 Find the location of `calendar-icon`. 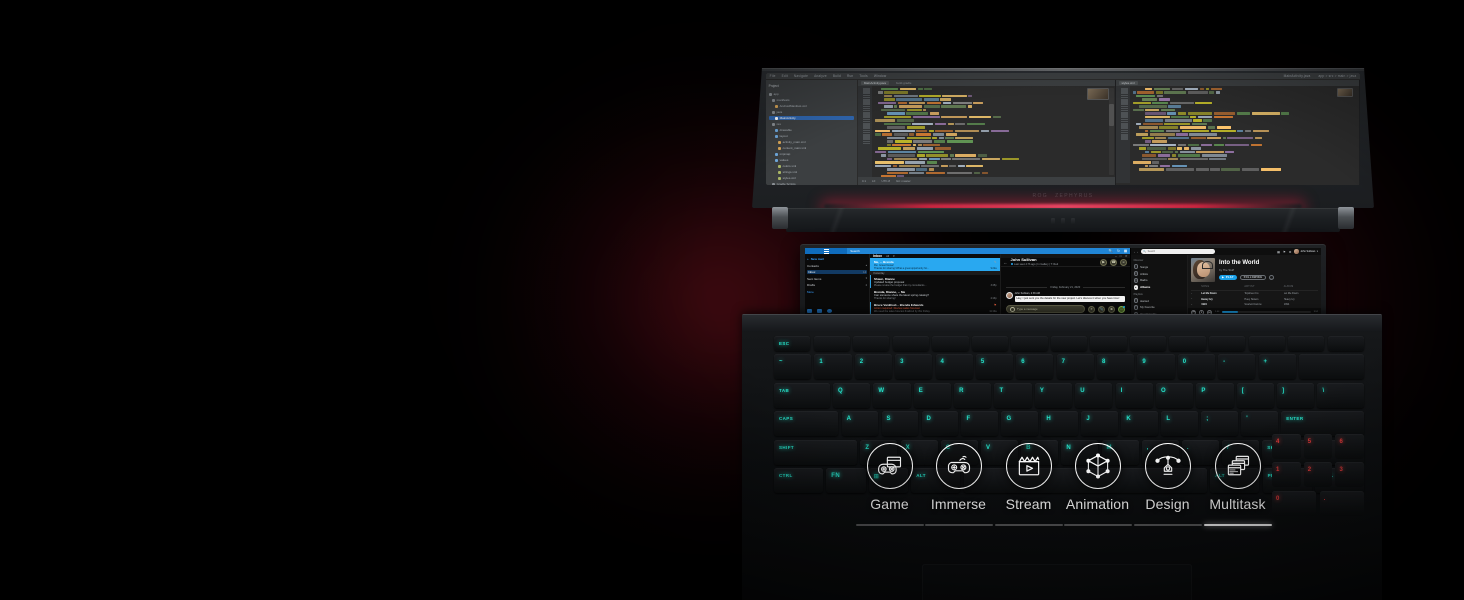

calendar-icon is located at coordinates (819, 311).